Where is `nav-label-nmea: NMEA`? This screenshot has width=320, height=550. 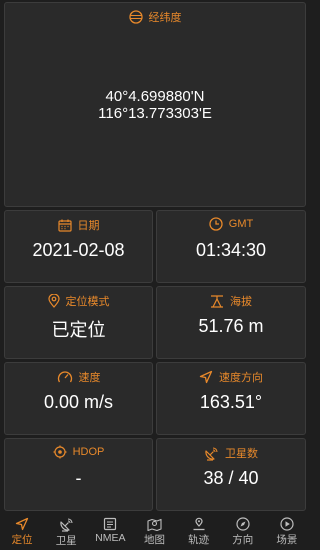
nav-label-nmea: NMEA is located at coordinates (110, 538).